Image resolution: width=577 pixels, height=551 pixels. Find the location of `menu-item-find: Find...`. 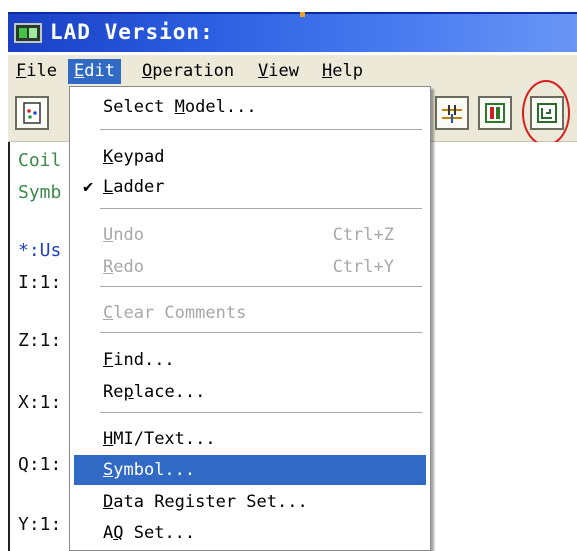

menu-item-find: Find... is located at coordinates (250, 360).